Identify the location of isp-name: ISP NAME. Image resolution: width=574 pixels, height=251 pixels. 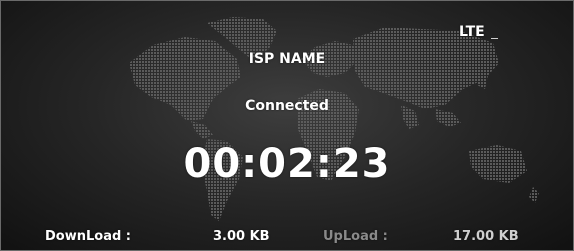
(287, 59).